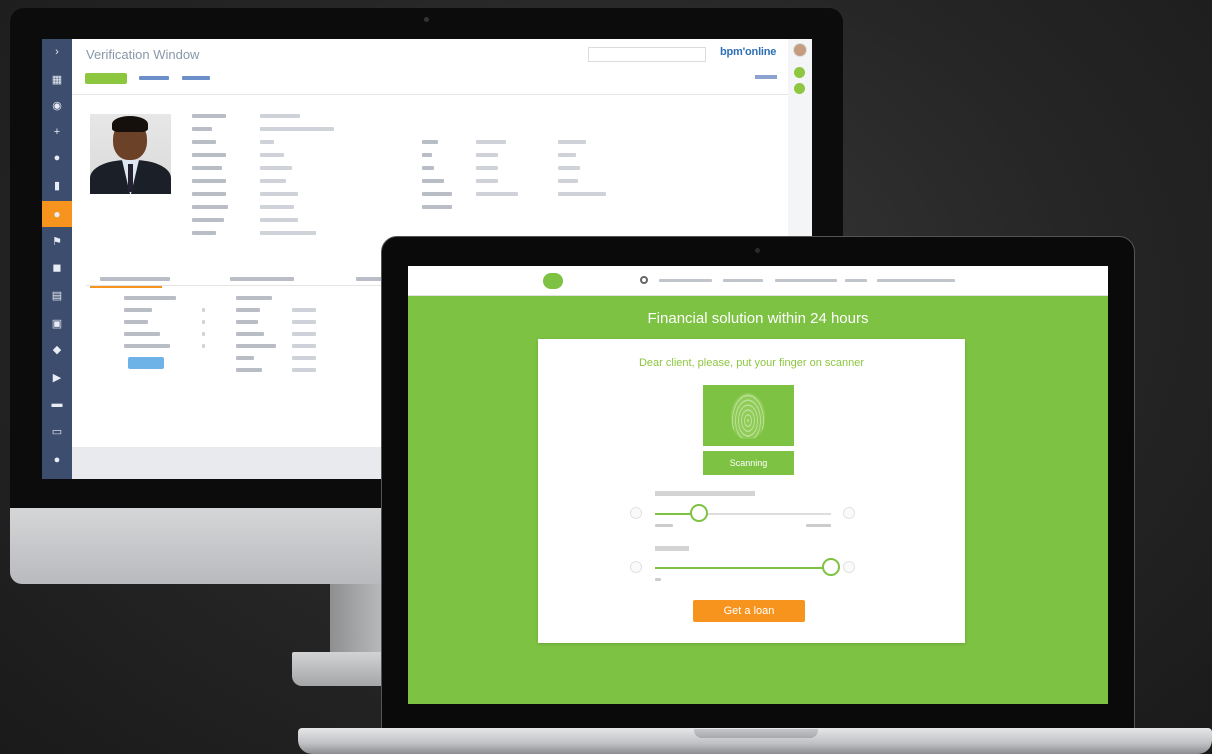 The width and height of the screenshot is (1212, 754). I want to click on actions-button, so click(196, 78).